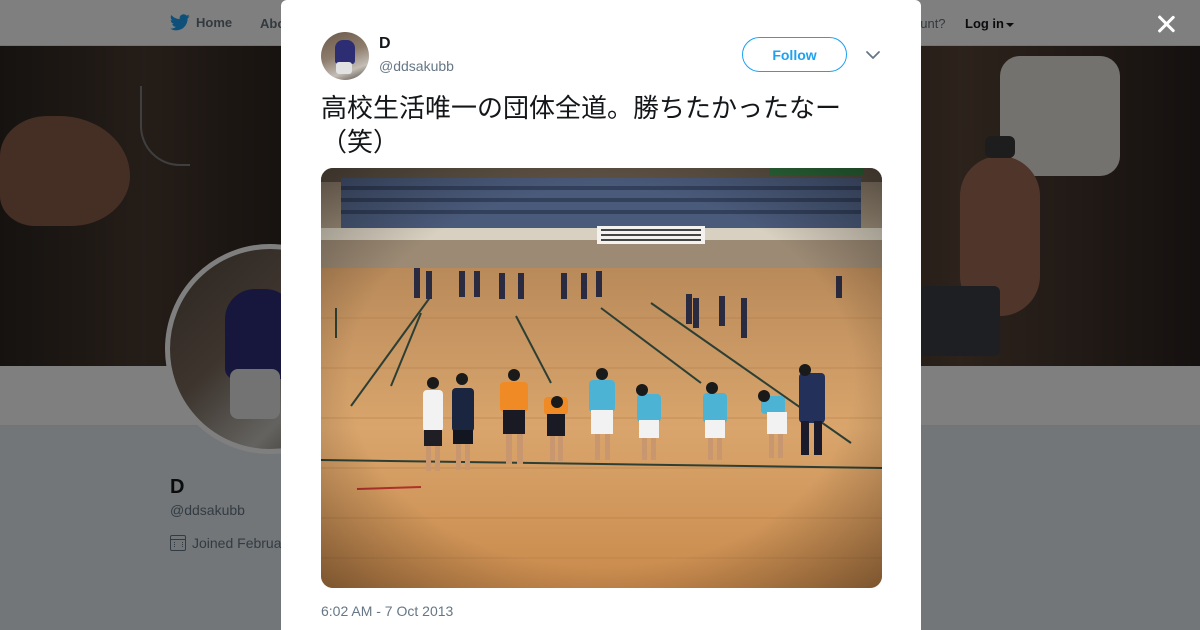  Describe the element at coordinates (416, 66) in the screenshot. I see `tweet-author-handle: @ddsakubb` at that location.